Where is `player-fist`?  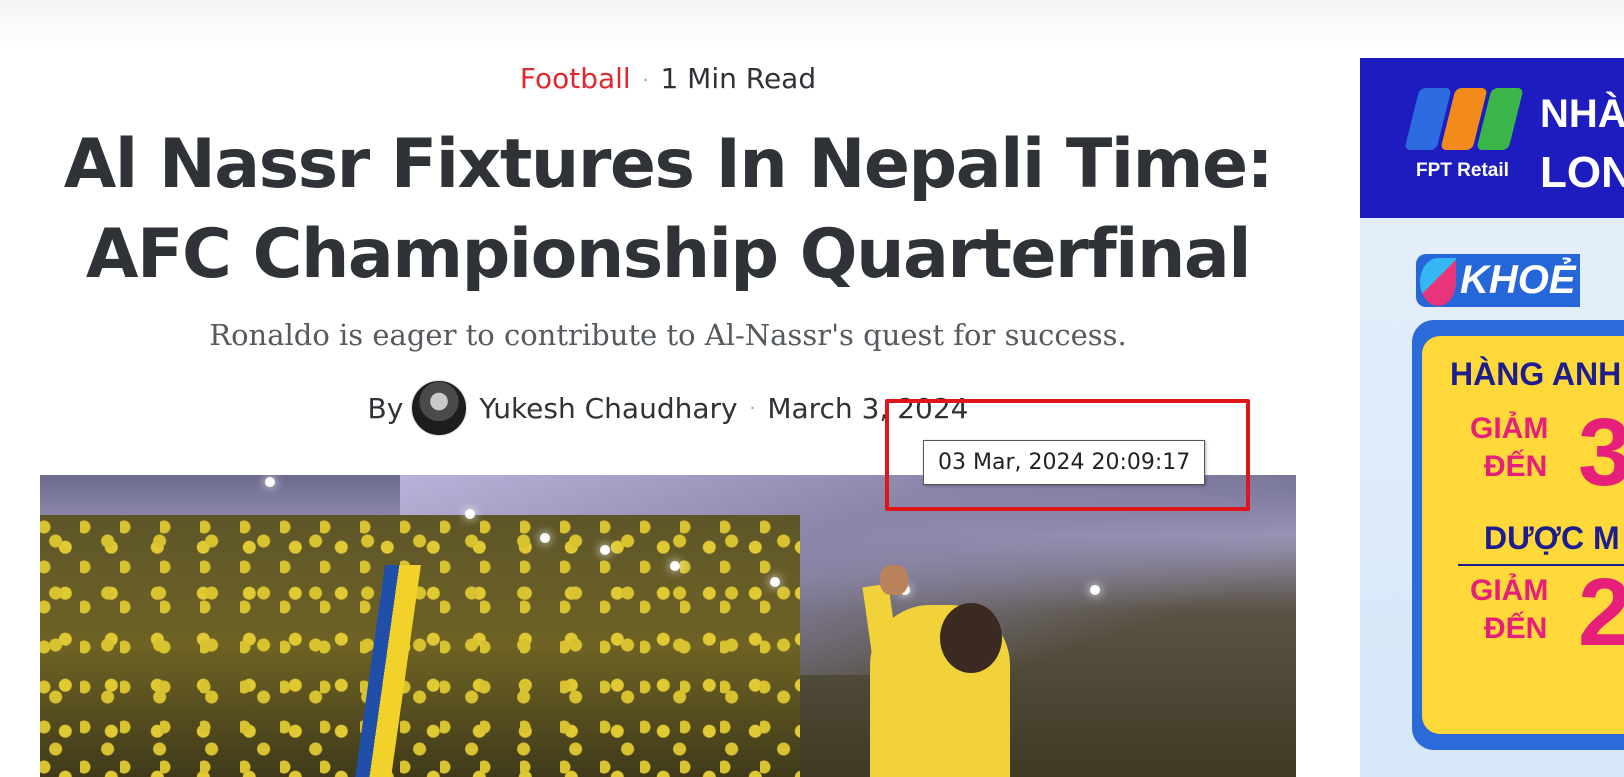
player-fist is located at coordinates (894, 580).